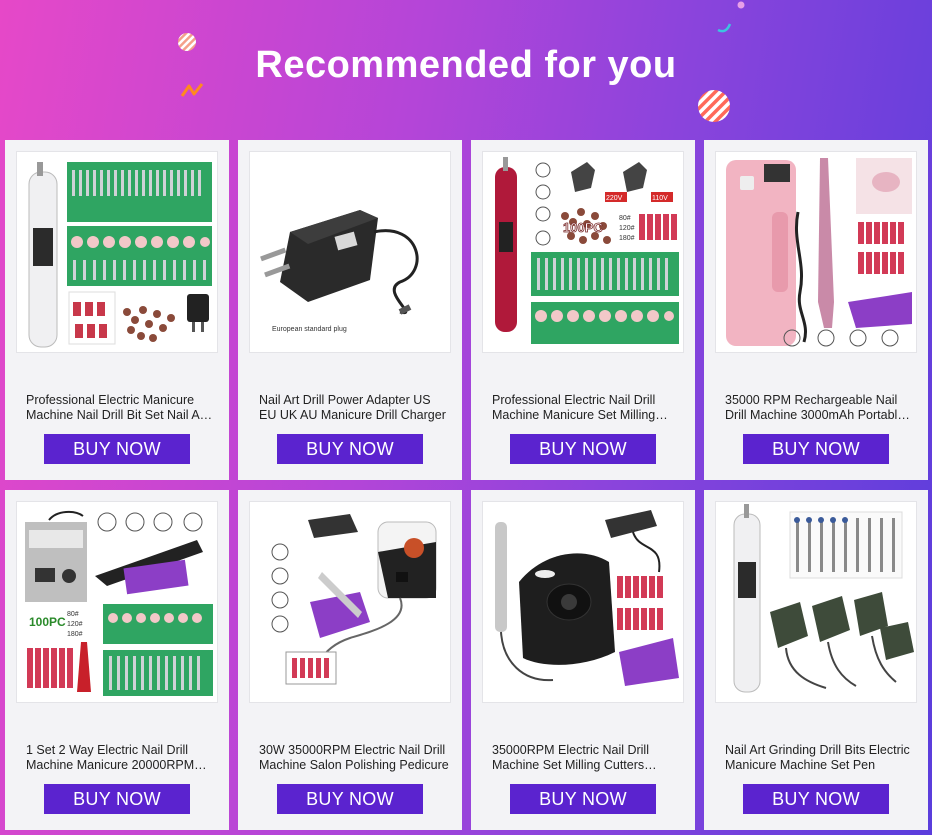 Image resolution: width=932 pixels, height=835 pixels. What do you see at coordinates (309, 329) in the screenshot?
I see `image-caption: European standard plug` at bounding box center [309, 329].